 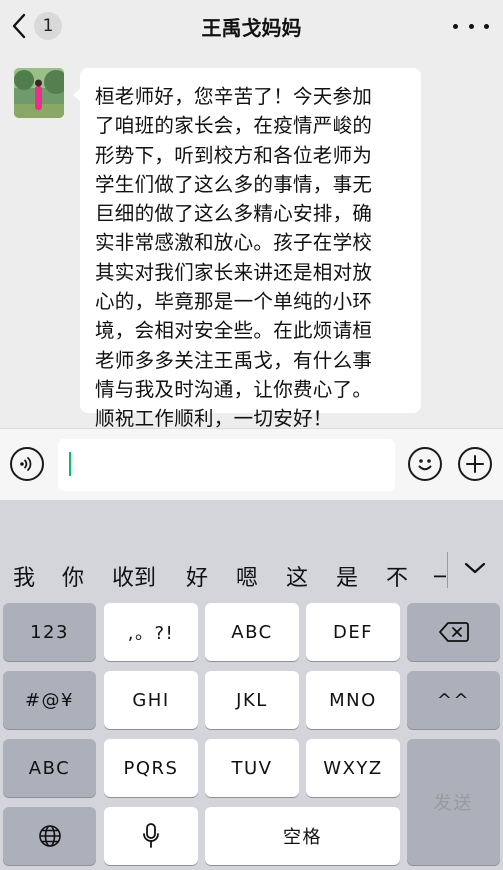 What do you see at coordinates (49, 700) in the screenshot?
I see `key-symbols: #@¥` at bounding box center [49, 700].